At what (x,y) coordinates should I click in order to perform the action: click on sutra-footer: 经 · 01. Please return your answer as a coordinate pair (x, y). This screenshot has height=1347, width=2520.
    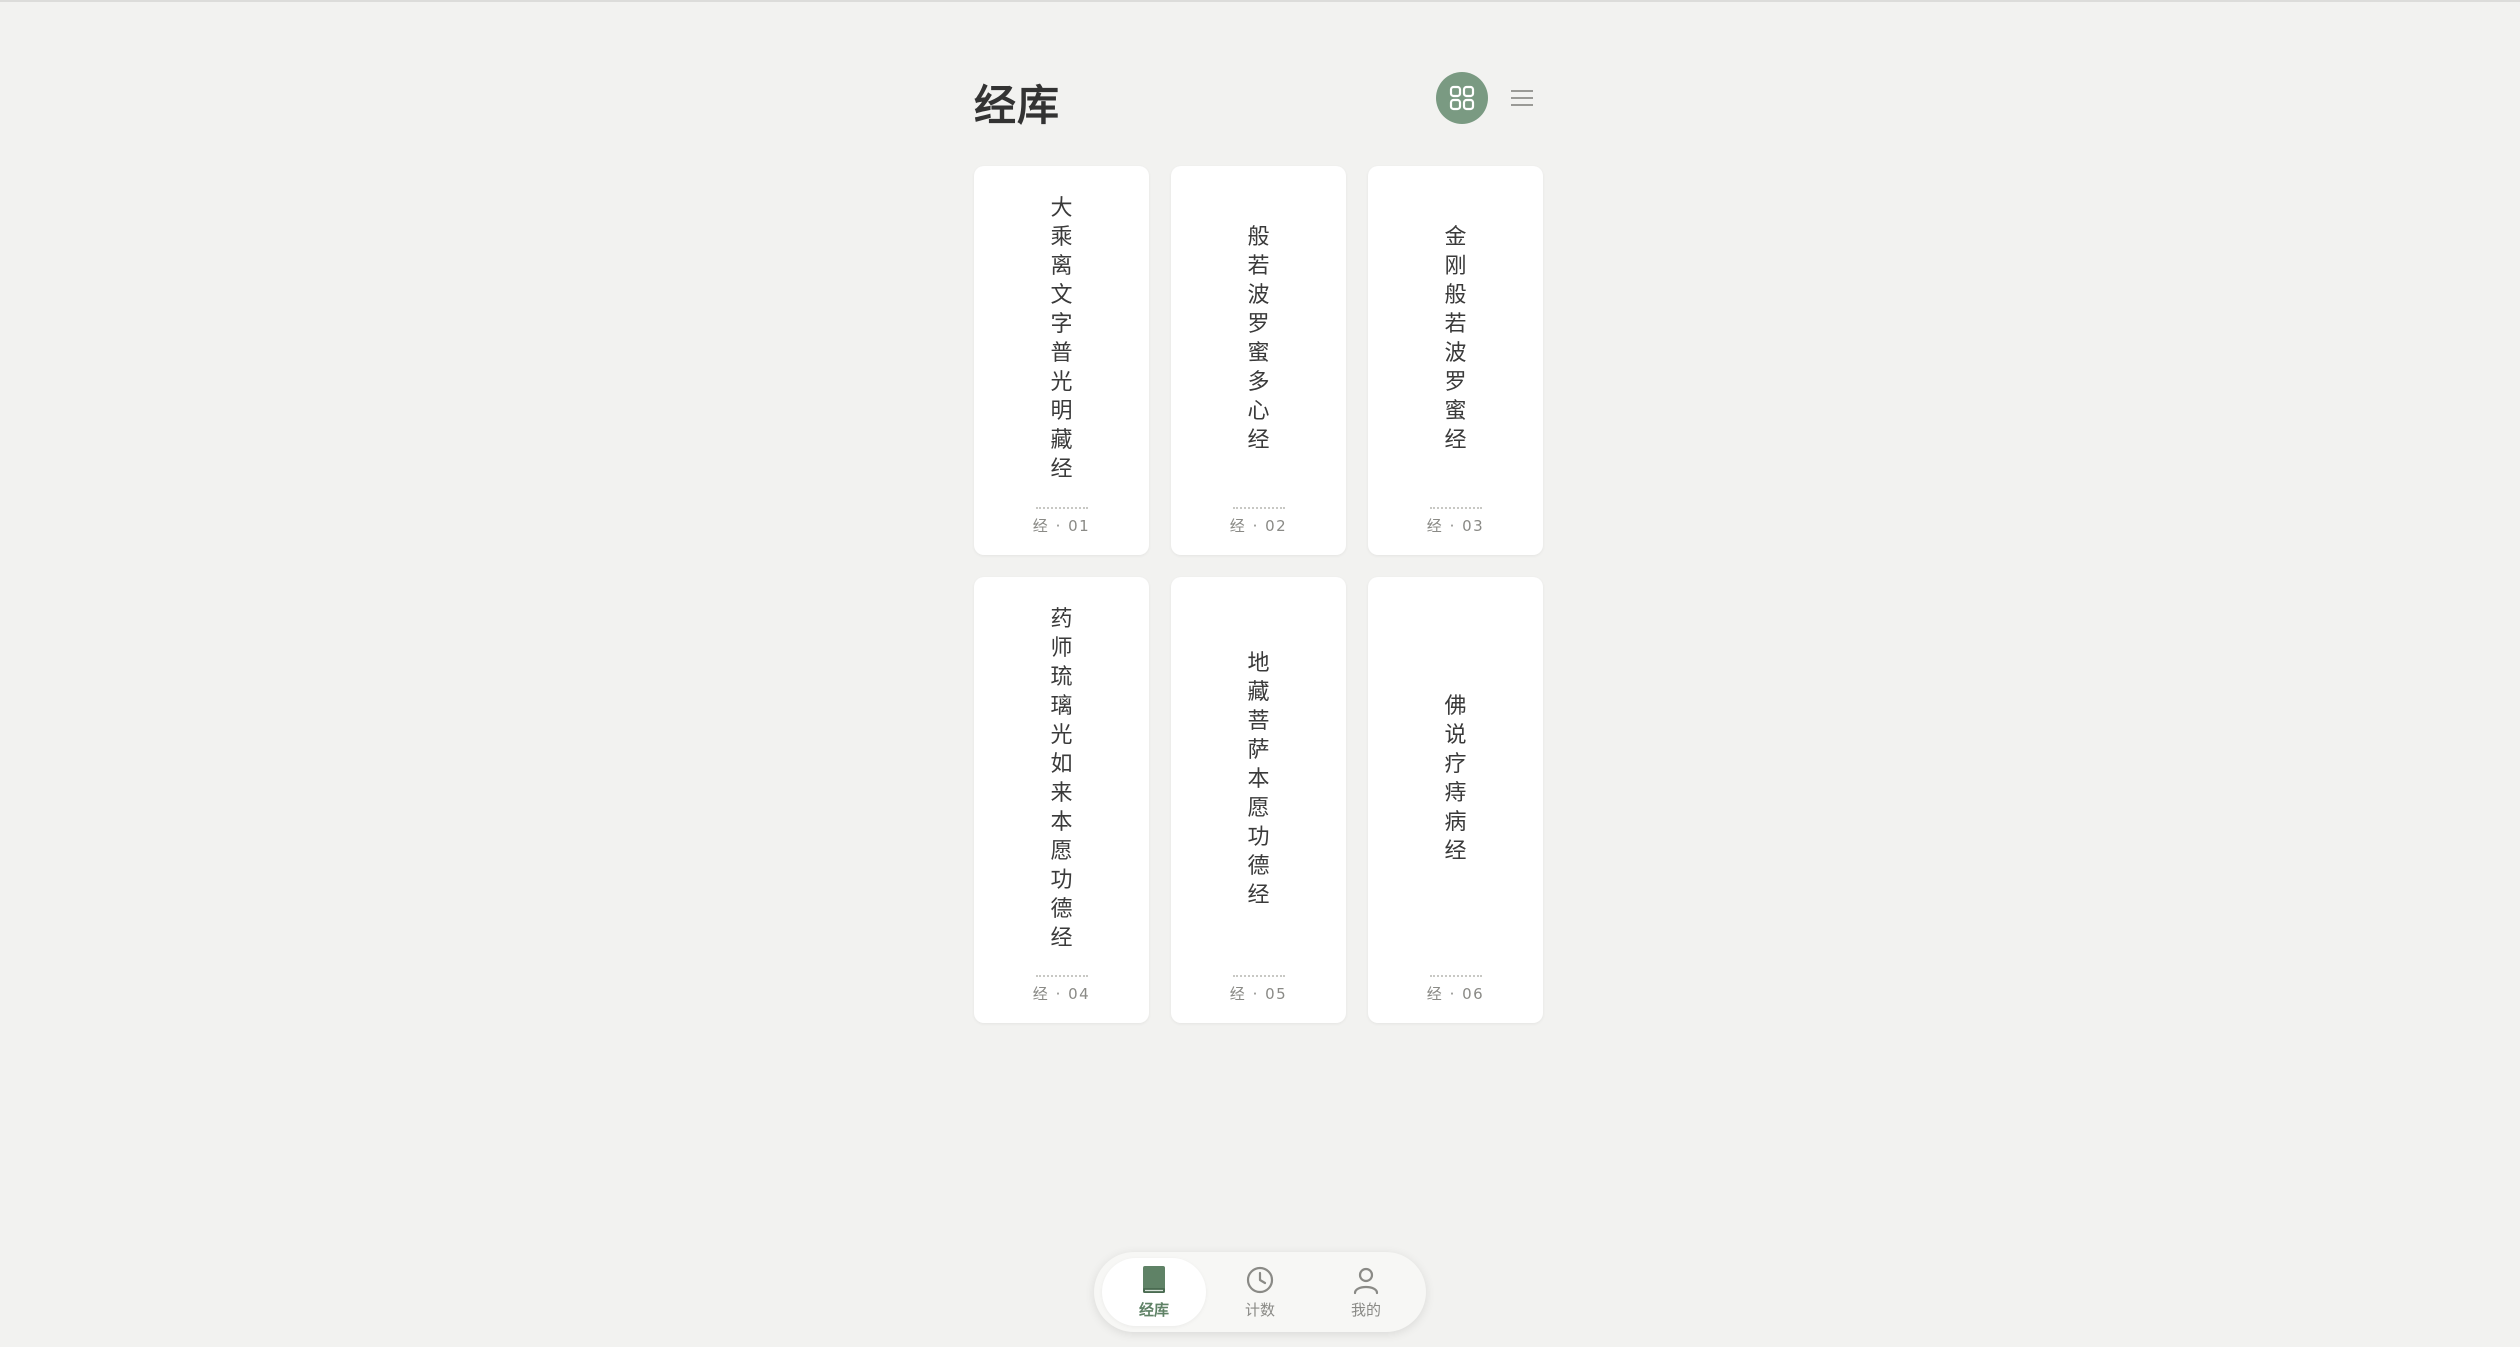
    Looking at the image, I should click on (1061, 521).